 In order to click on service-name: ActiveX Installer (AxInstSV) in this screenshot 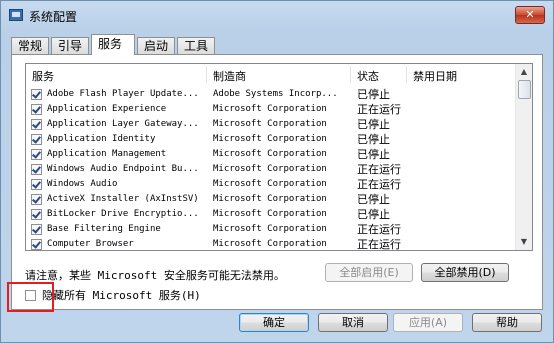, I will do `click(123, 199)`.